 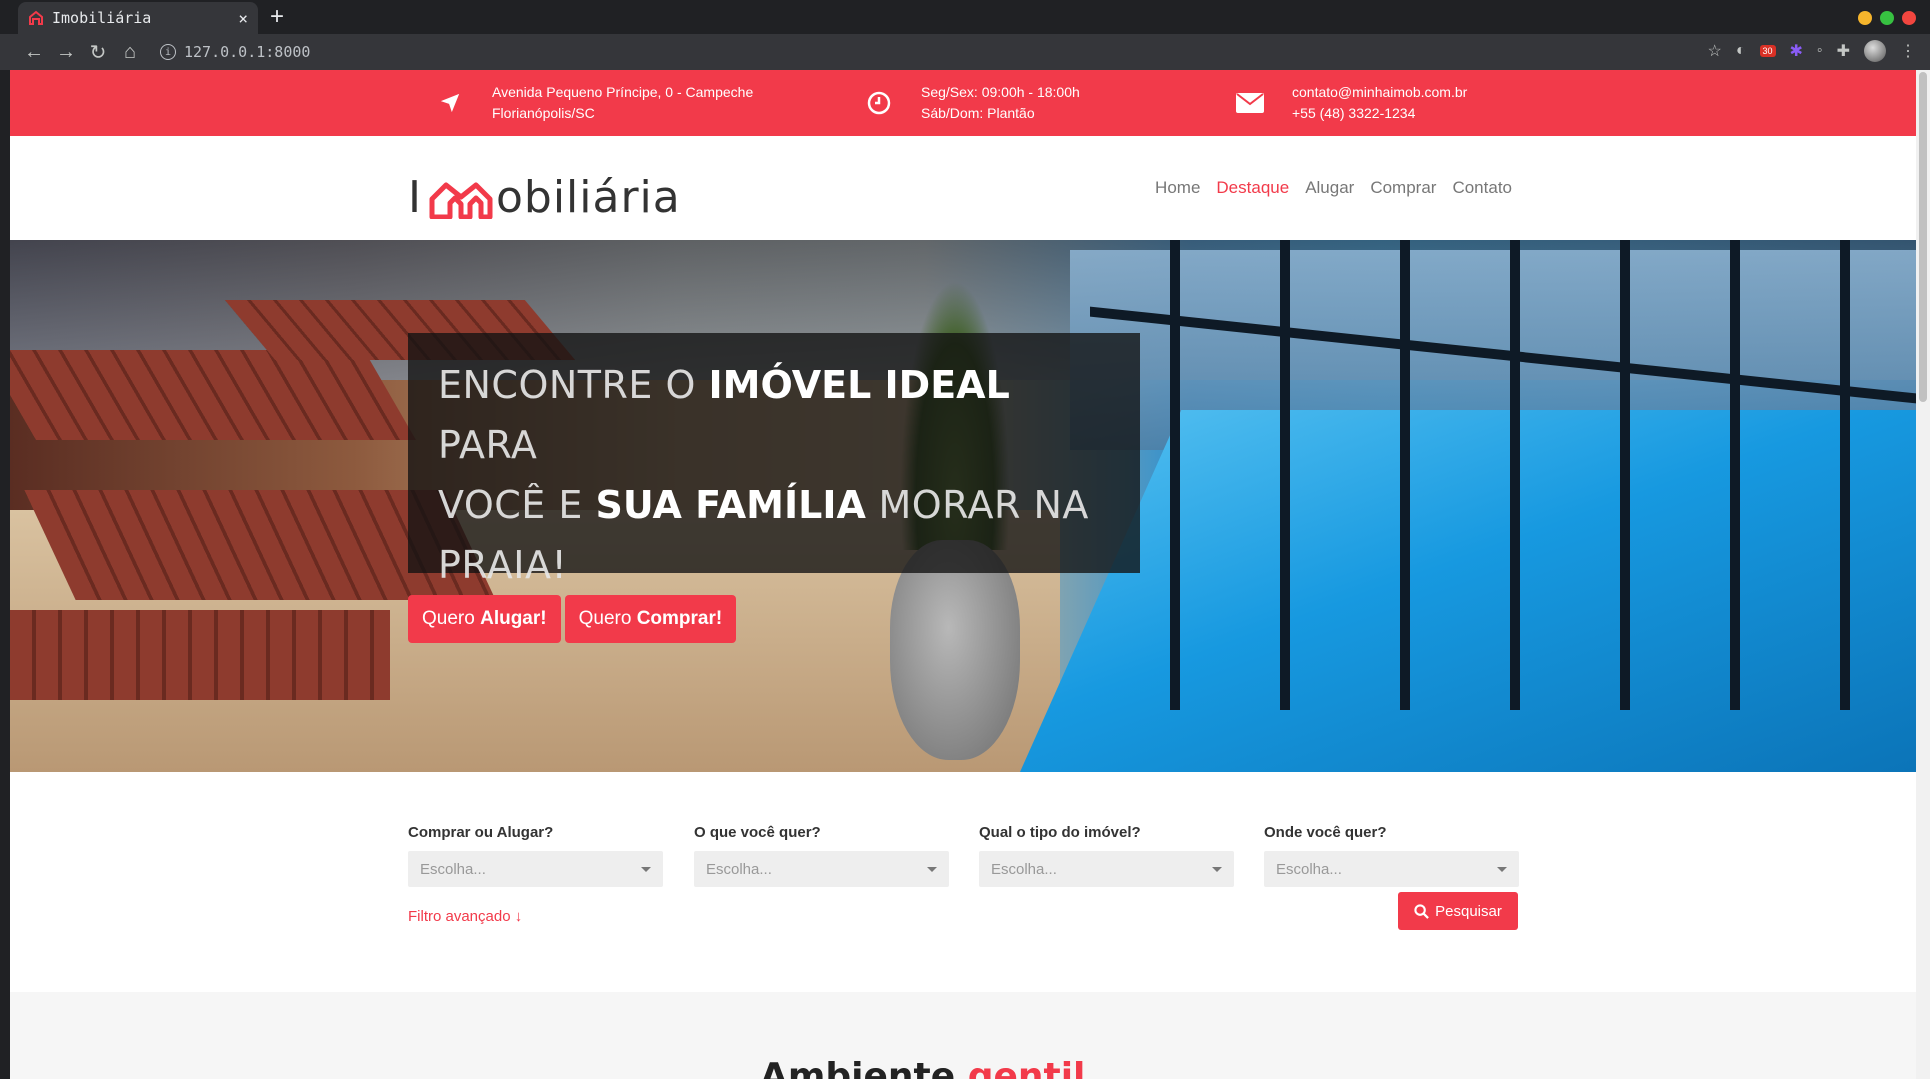 I want to click on back-icon: ←, so click(x=34, y=52).